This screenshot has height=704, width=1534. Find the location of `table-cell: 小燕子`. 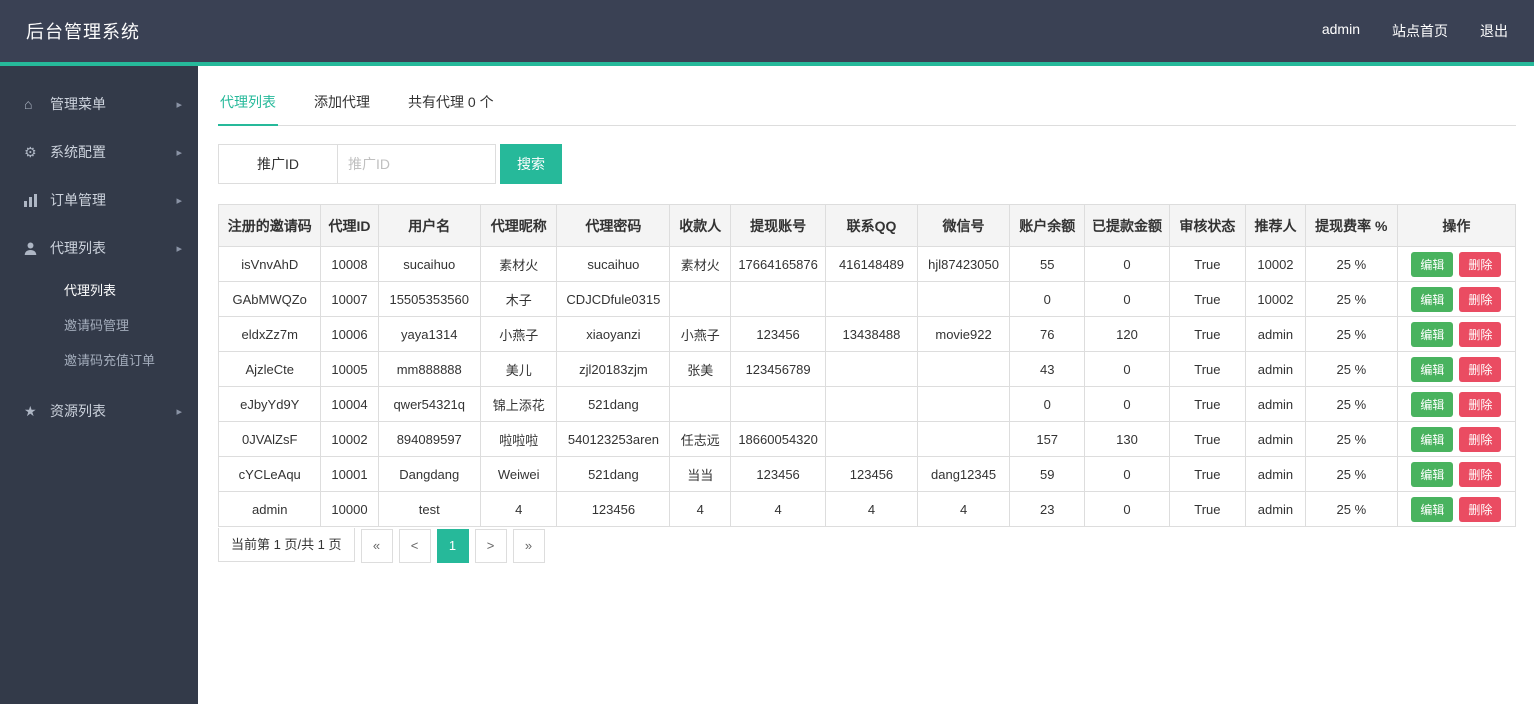

table-cell: 小燕子 is located at coordinates (700, 334).